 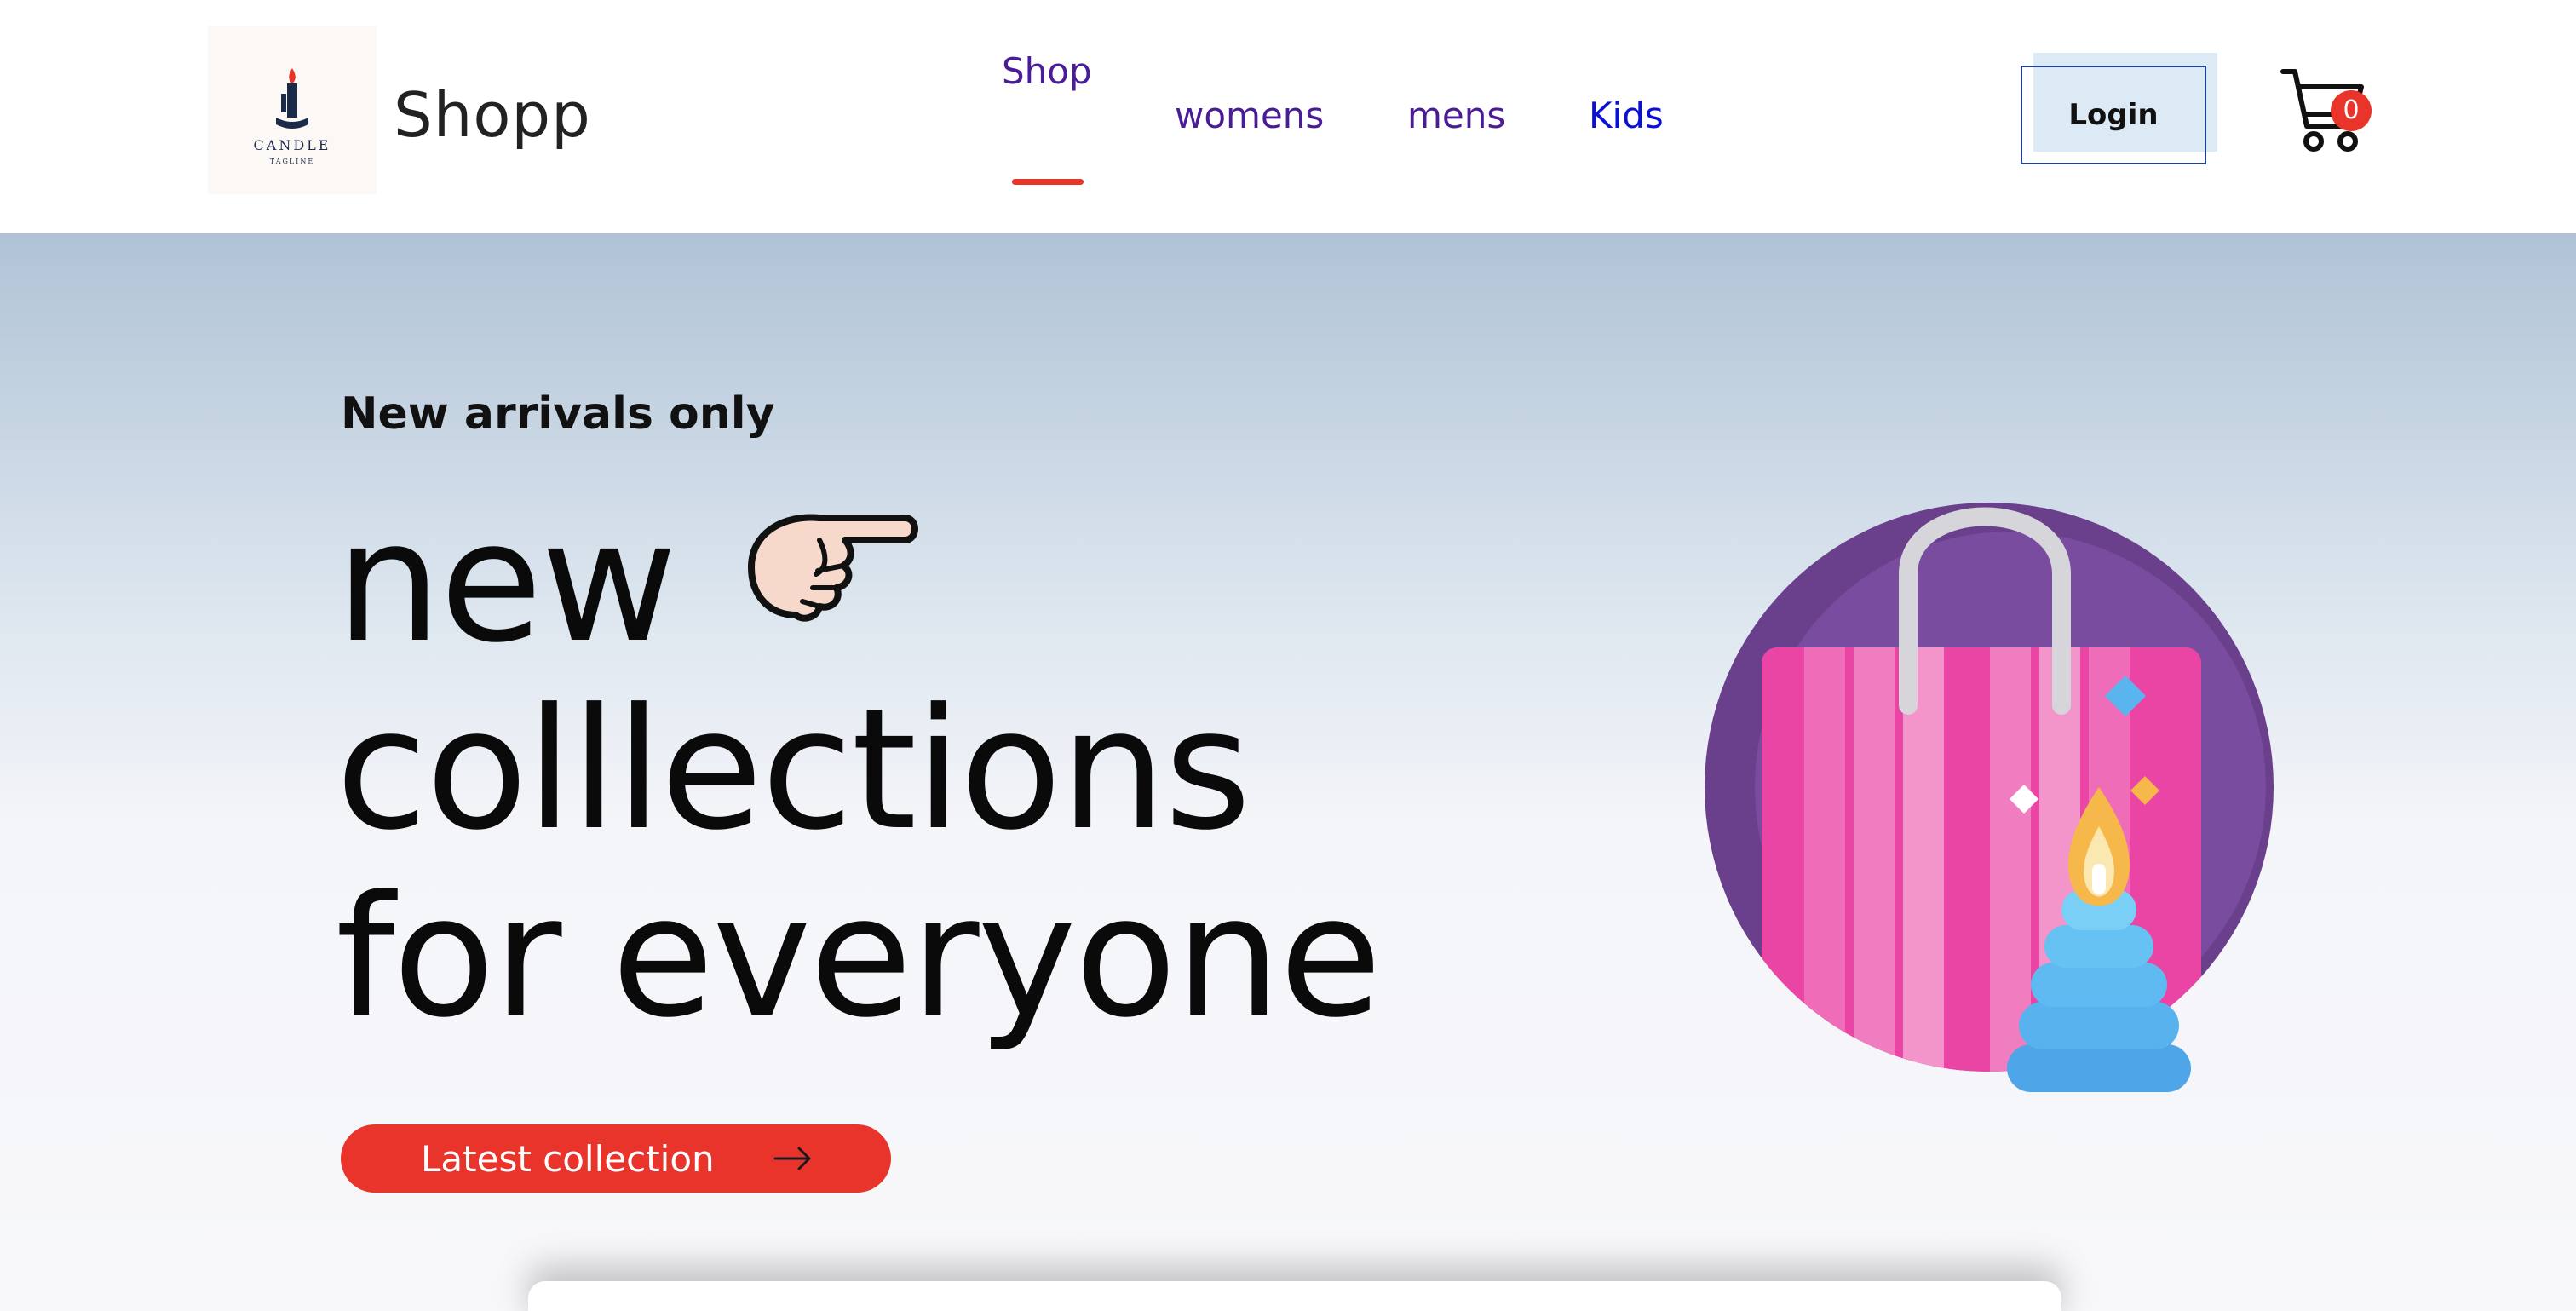 I want to click on pointing-hand-icon, so click(x=833, y=568).